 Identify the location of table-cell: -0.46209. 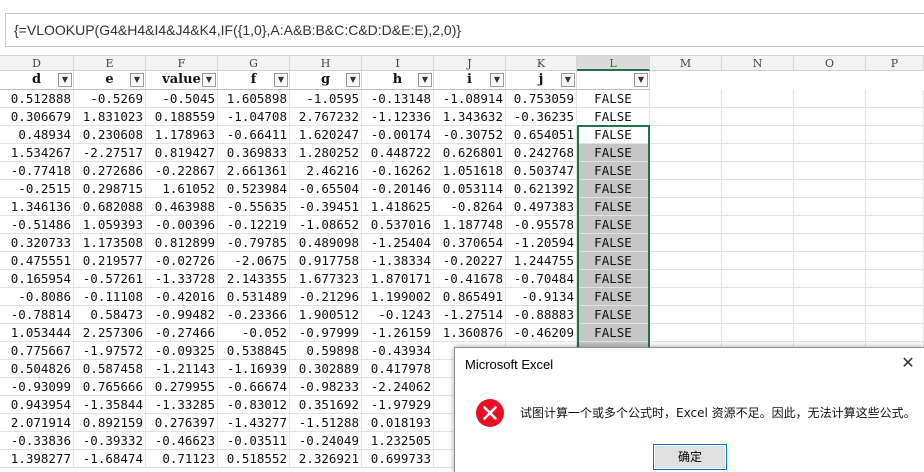
(541, 333).